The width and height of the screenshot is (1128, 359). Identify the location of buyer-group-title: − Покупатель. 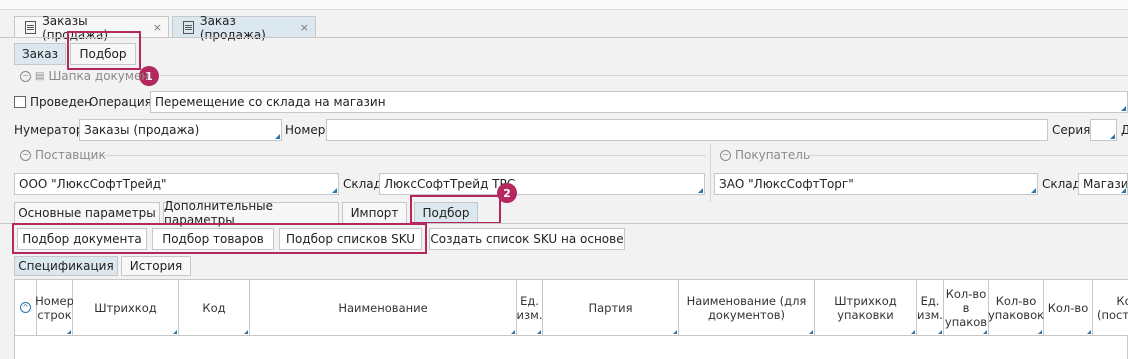
(765, 155).